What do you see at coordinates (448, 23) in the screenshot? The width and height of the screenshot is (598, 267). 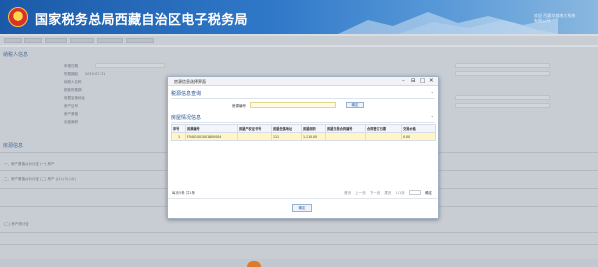 I see `mountain-graphic` at bounding box center [448, 23].